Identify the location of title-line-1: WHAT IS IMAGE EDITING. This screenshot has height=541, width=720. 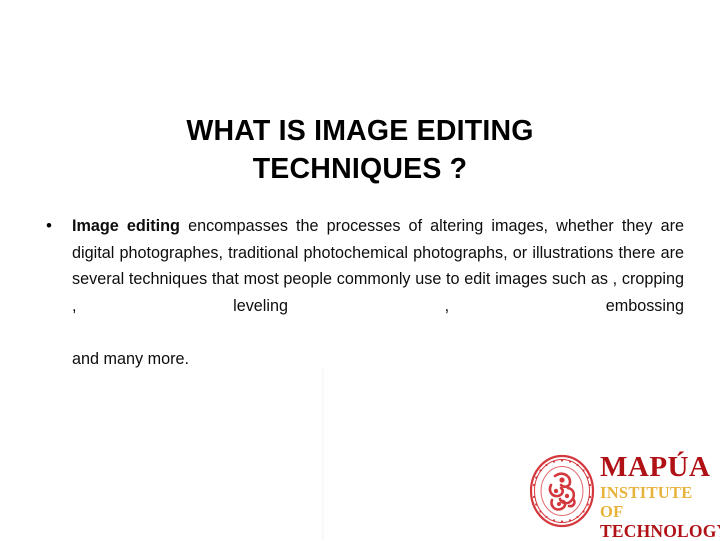
(360, 131).